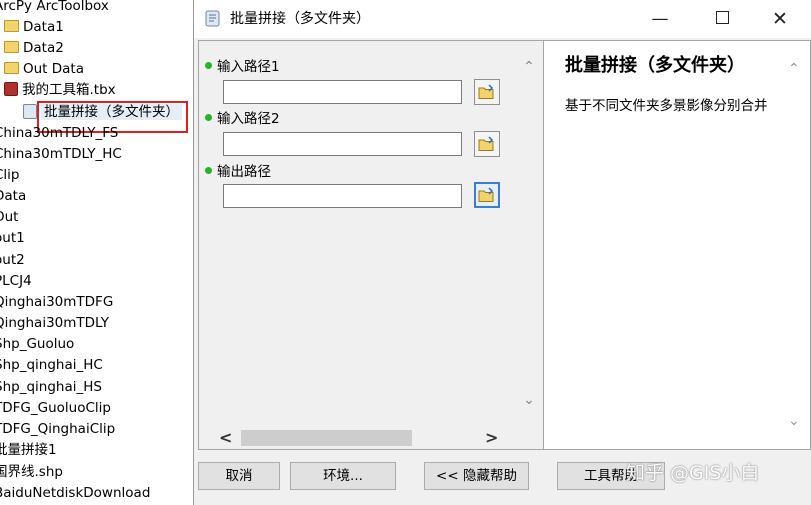 The width and height of the screenshot is (811, 505). I want to click on tree-item-label: 国界线.shp, so click(31, 472).